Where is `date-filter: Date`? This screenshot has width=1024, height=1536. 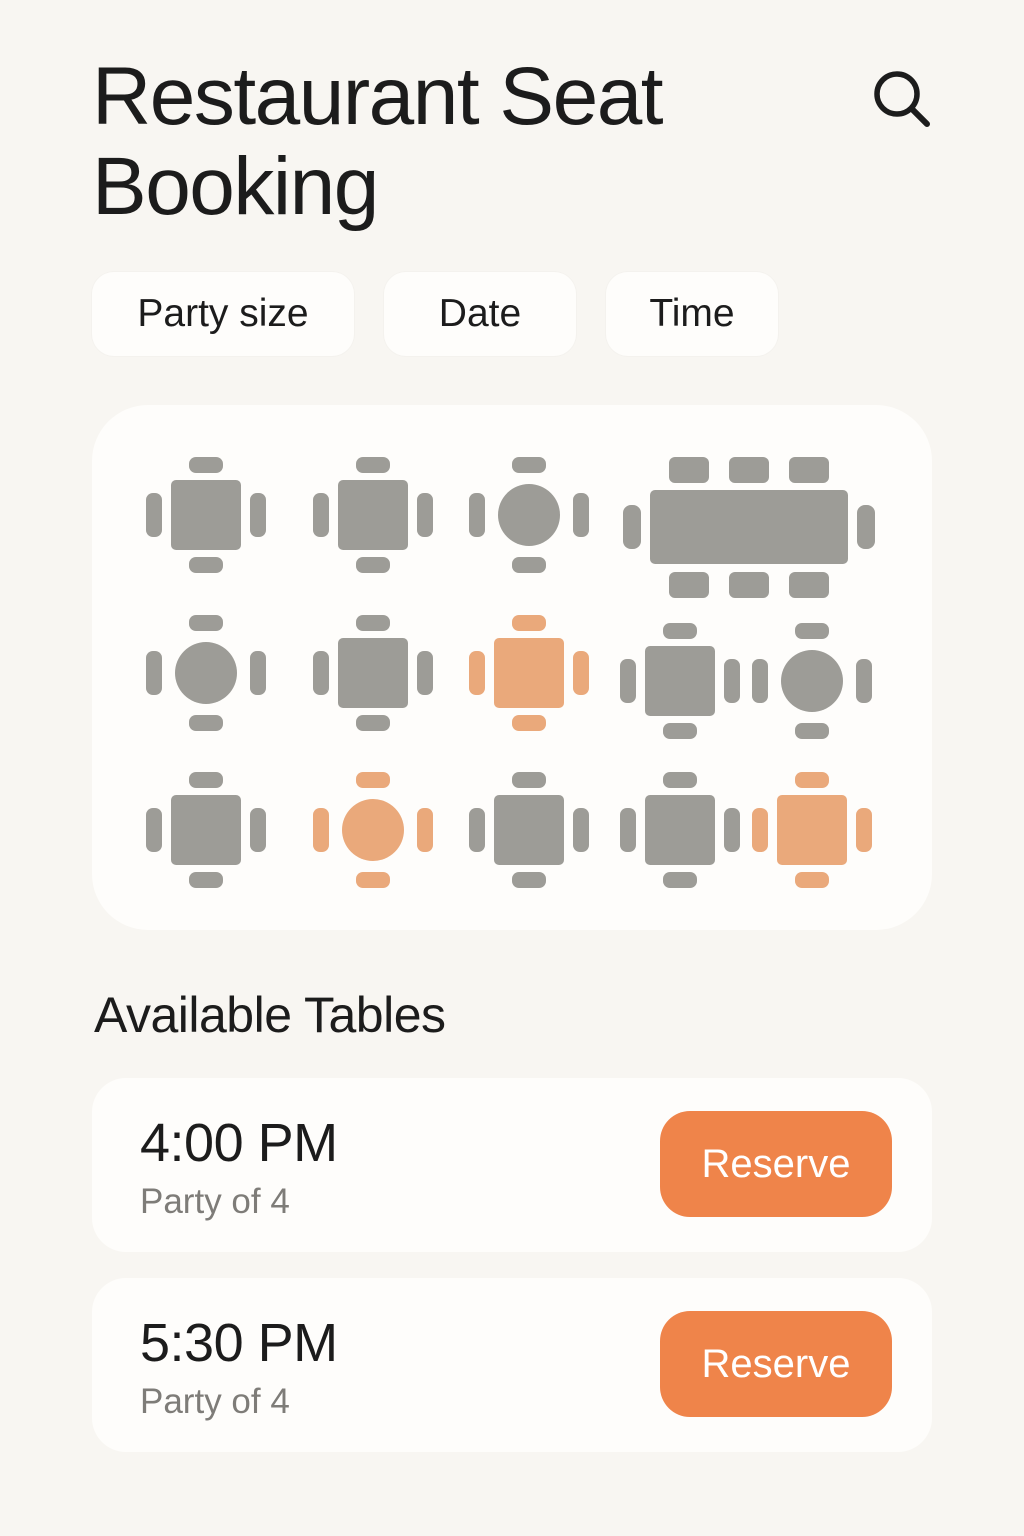 date-filter: Date is located at coordinates (480, 314).